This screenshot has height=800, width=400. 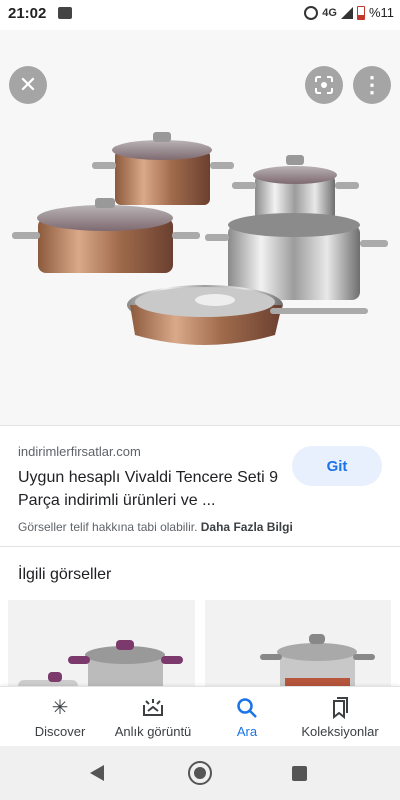 I want to click on back-icon, so click(x=97, y=773).